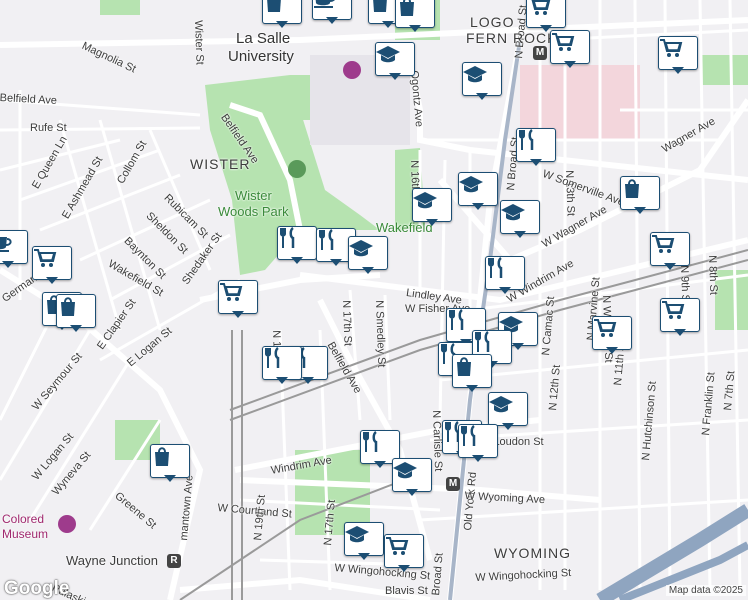 The width and height of the screenshot is (748, 600). Describe the element at coordinates (48, 128) in the screenshot. I see `street-label: Rufe St` at that location.